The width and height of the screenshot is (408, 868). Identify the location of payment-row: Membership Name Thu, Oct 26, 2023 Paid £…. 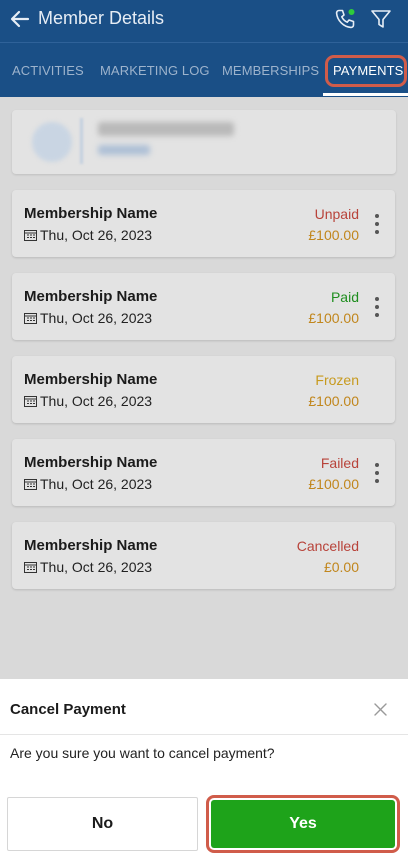
(203, 306).